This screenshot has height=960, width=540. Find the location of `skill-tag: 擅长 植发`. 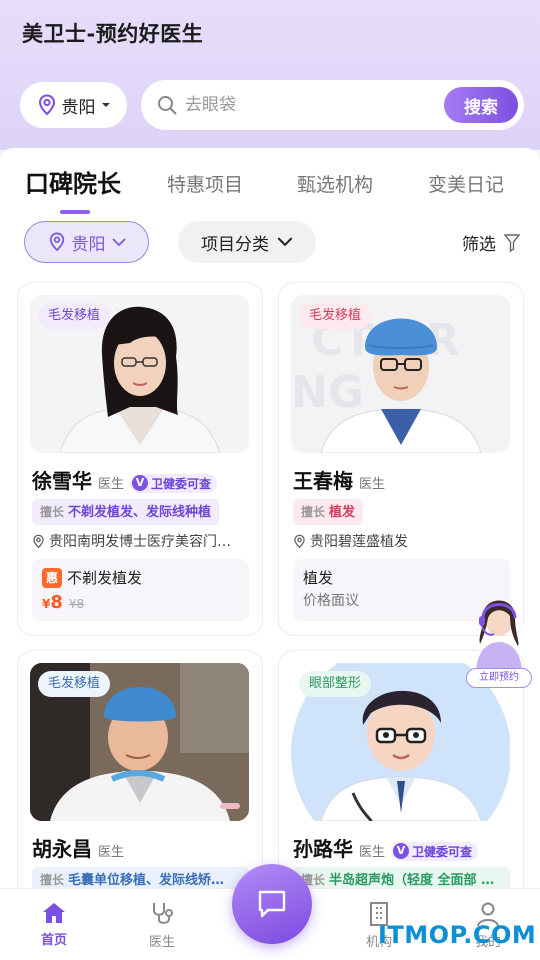

skill-tag: 擅长 植发 is located at coordinates (328, 512).